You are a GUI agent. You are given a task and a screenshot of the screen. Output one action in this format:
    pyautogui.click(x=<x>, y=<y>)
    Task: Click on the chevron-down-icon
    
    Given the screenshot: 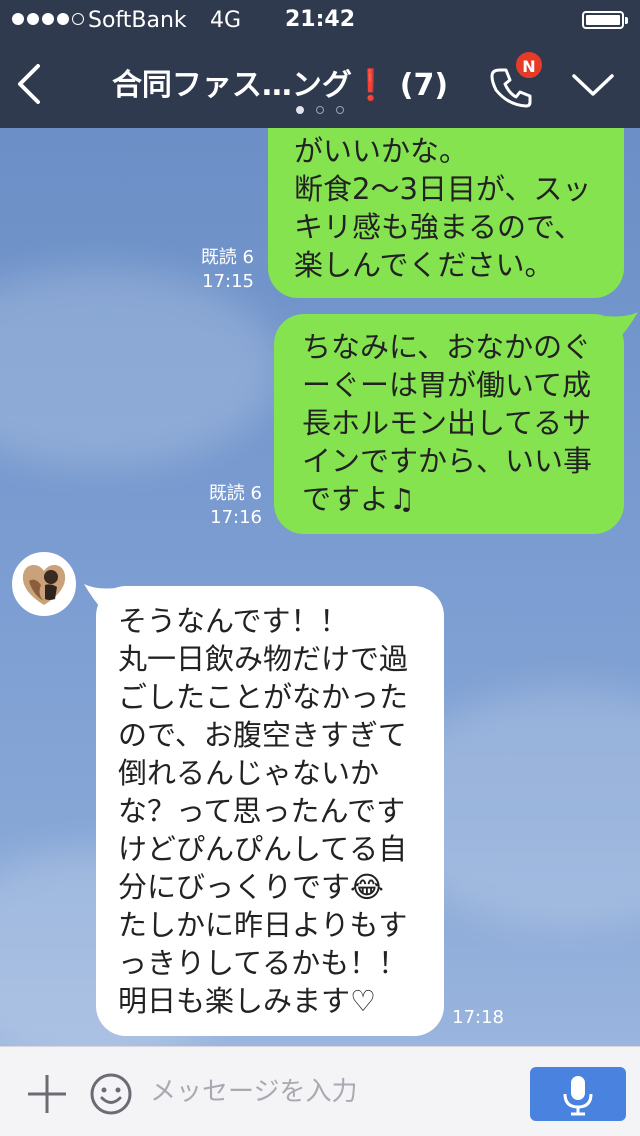 What is the action you would take?
    pyautogui.click(x=593, y=85)
    